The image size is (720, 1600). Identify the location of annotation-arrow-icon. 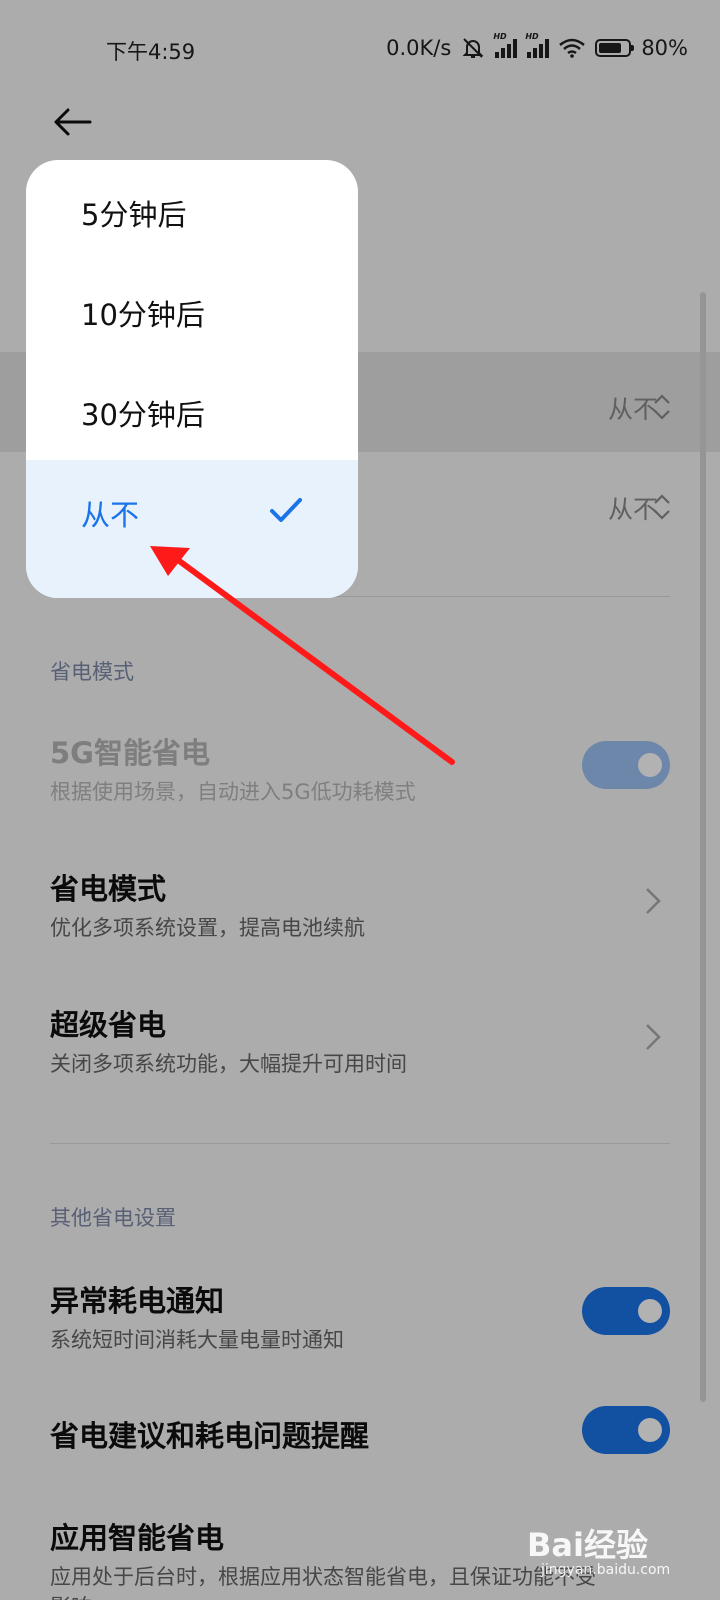
(302, 655).